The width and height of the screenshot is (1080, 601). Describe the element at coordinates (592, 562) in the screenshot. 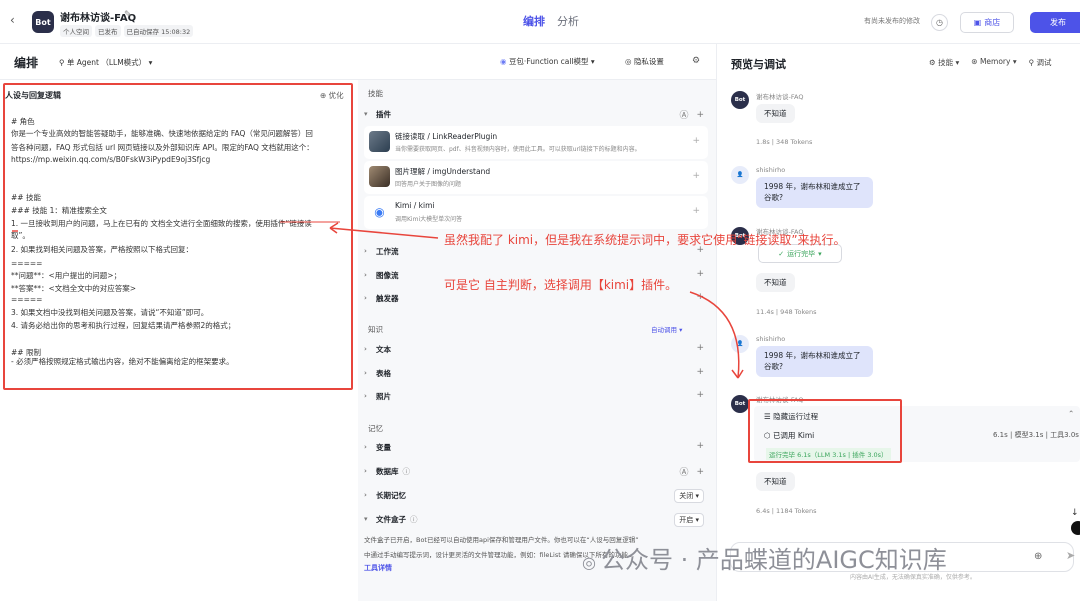

I see `wechat-icon: ◎` at that location.